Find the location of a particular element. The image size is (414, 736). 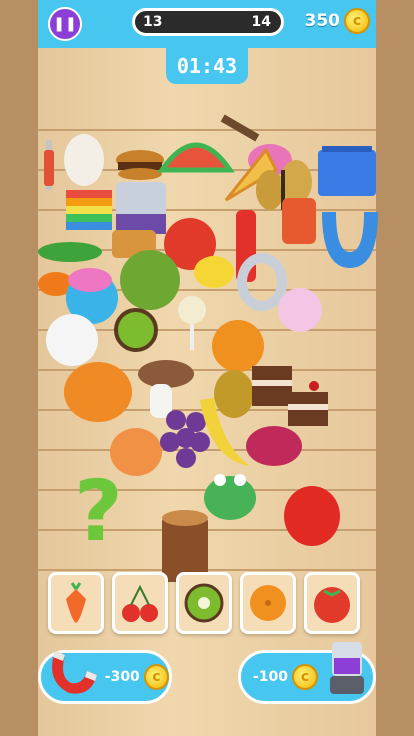

tomato-icon is located at coordinates (332, 605).